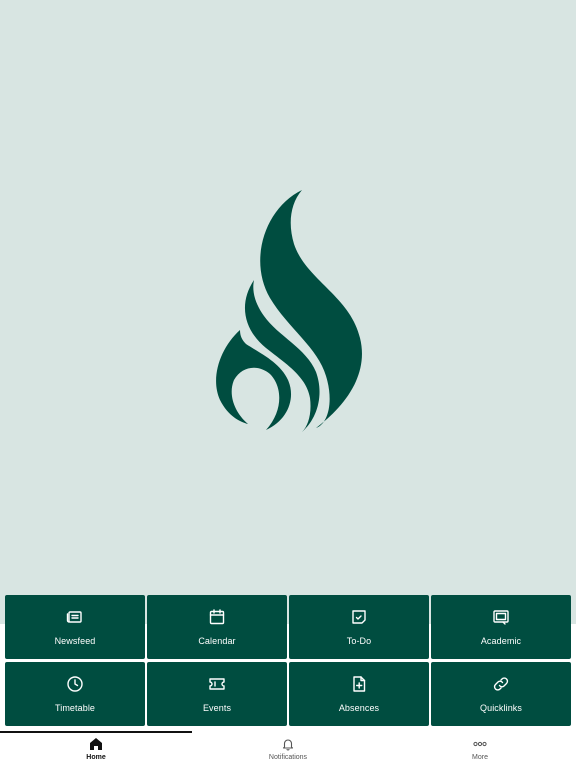 The width and height of the screenshot is (576, 768). I want to click on academic-icon, so click(501, 617).